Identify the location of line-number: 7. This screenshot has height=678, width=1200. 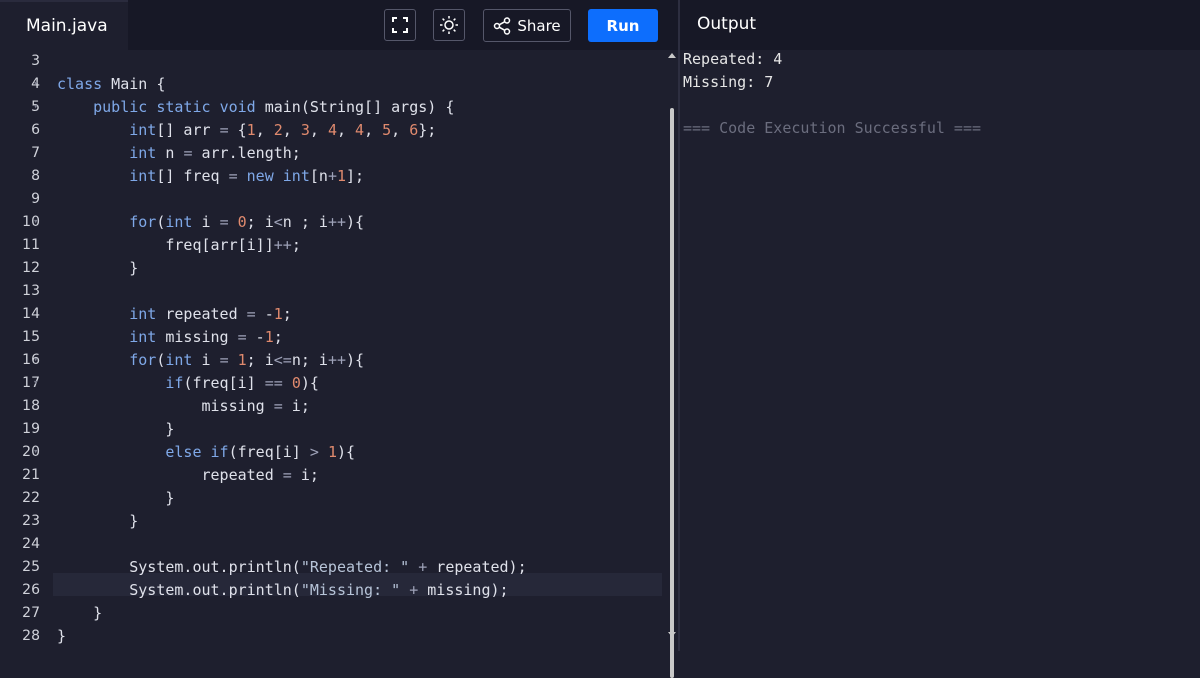
(35, 153).